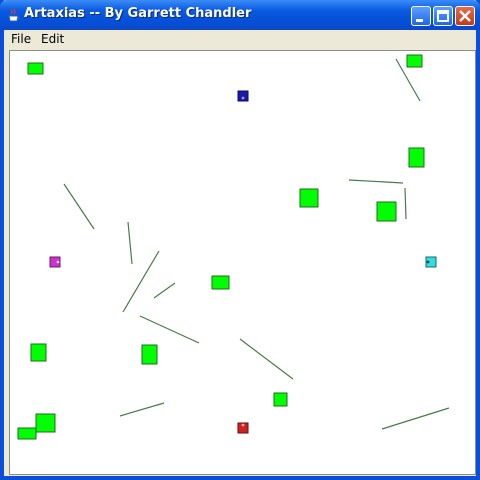 The image size is (480, 480). I want to click on close-button, so click(465, 16).